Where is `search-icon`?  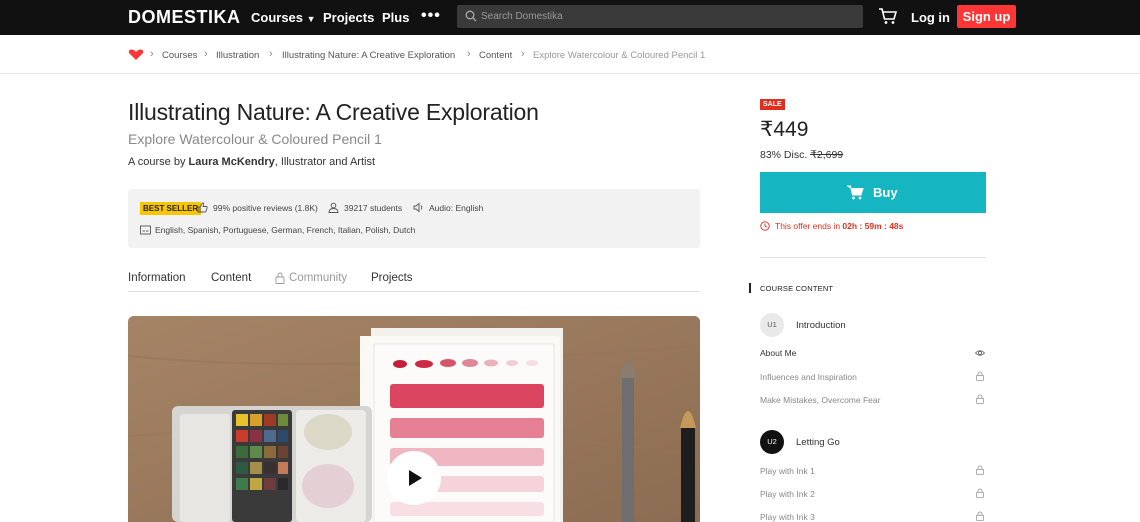 search-icon is located at coordinates (471, 16).